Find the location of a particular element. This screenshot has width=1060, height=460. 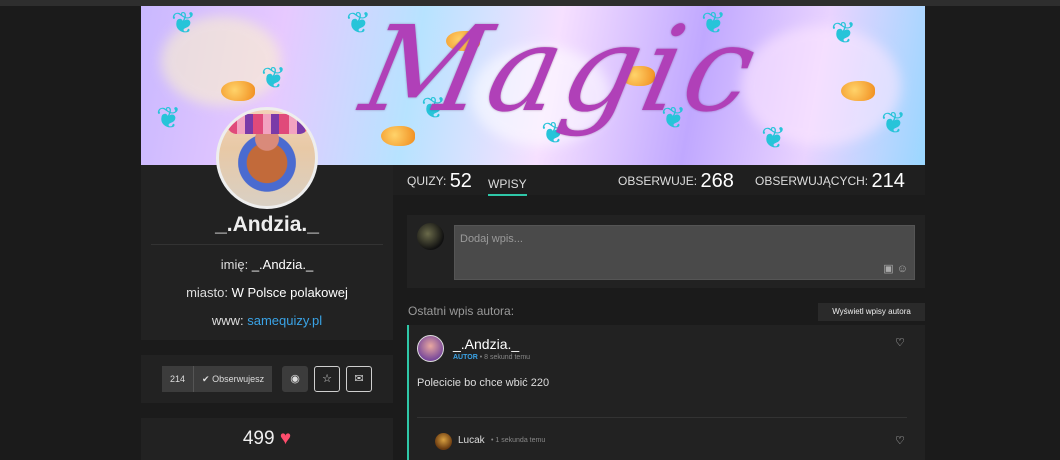

favorite-button: ☆ is located at coordinates (327, 379).